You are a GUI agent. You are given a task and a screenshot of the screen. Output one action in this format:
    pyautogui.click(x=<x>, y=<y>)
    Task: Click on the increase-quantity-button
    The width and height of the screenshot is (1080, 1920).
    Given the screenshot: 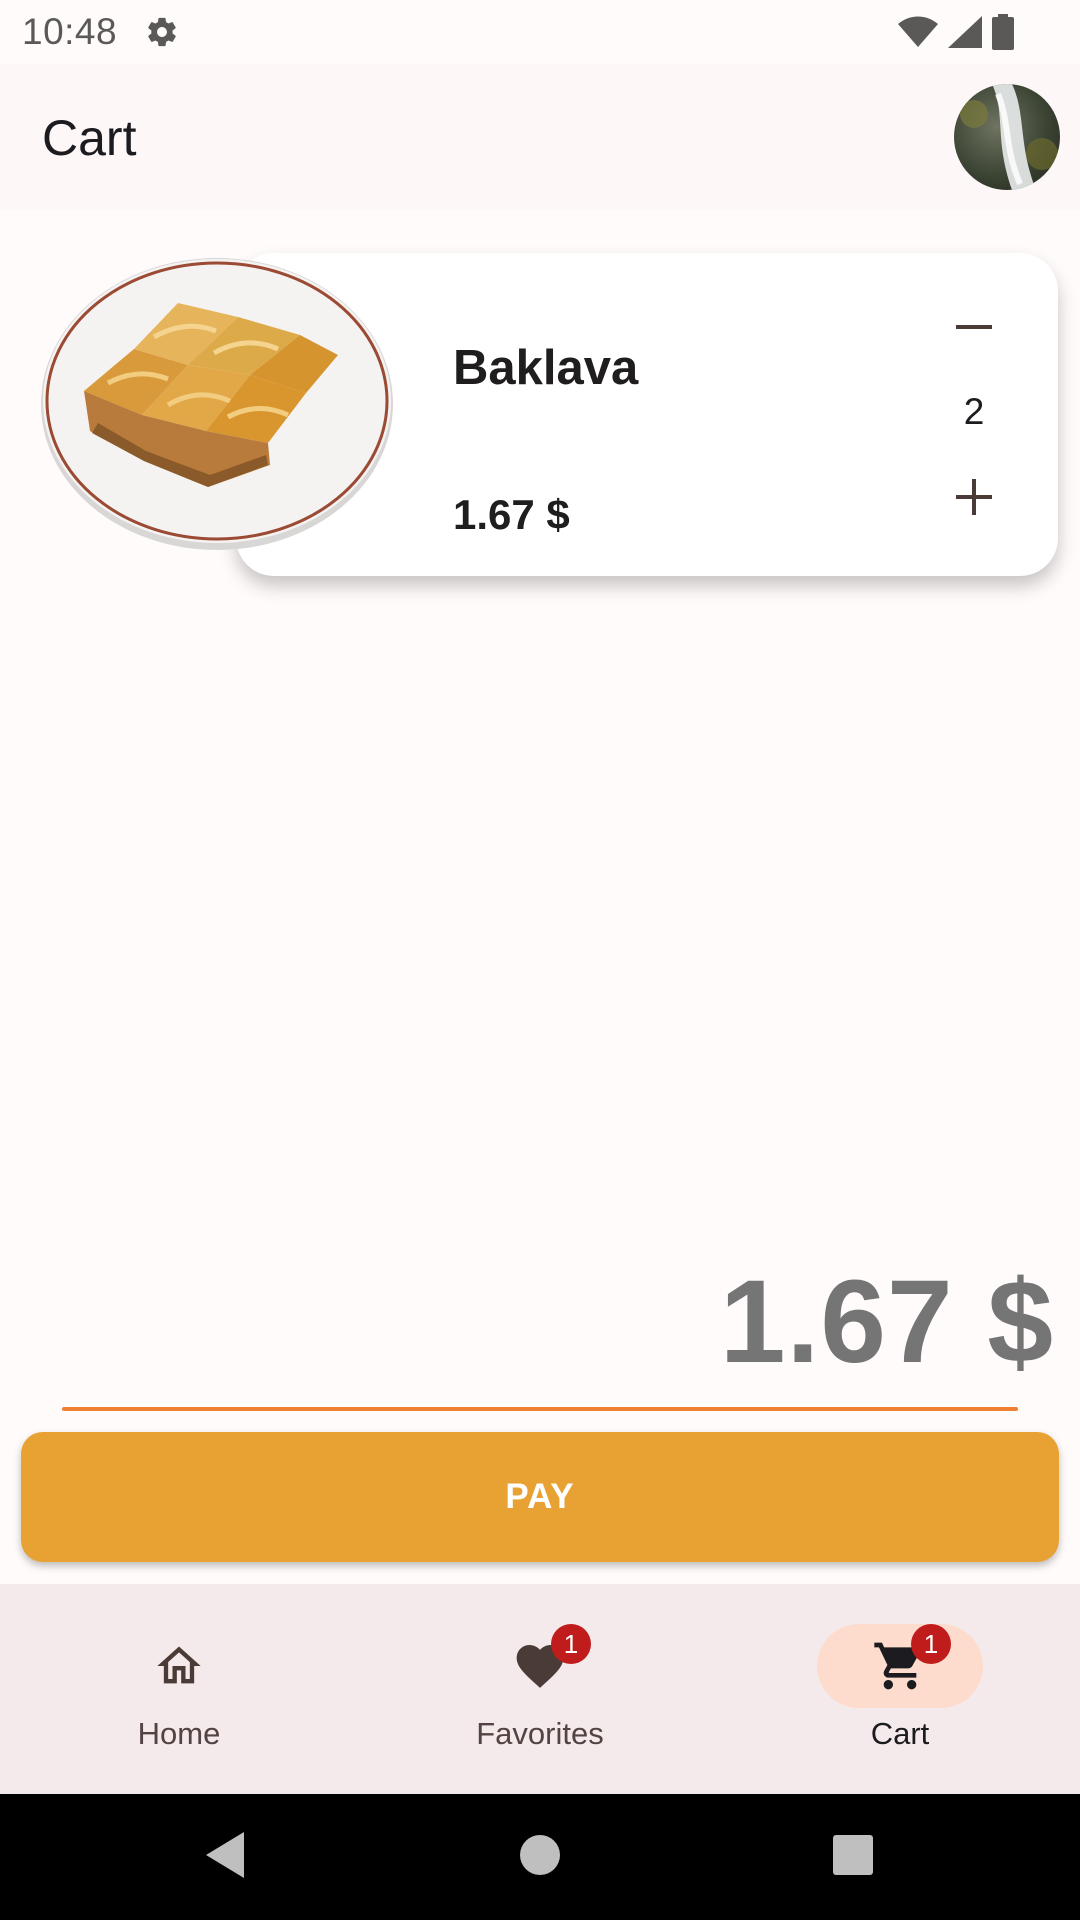 What is the action you would take?
    pyautogui.click(x=974, y=497)
    